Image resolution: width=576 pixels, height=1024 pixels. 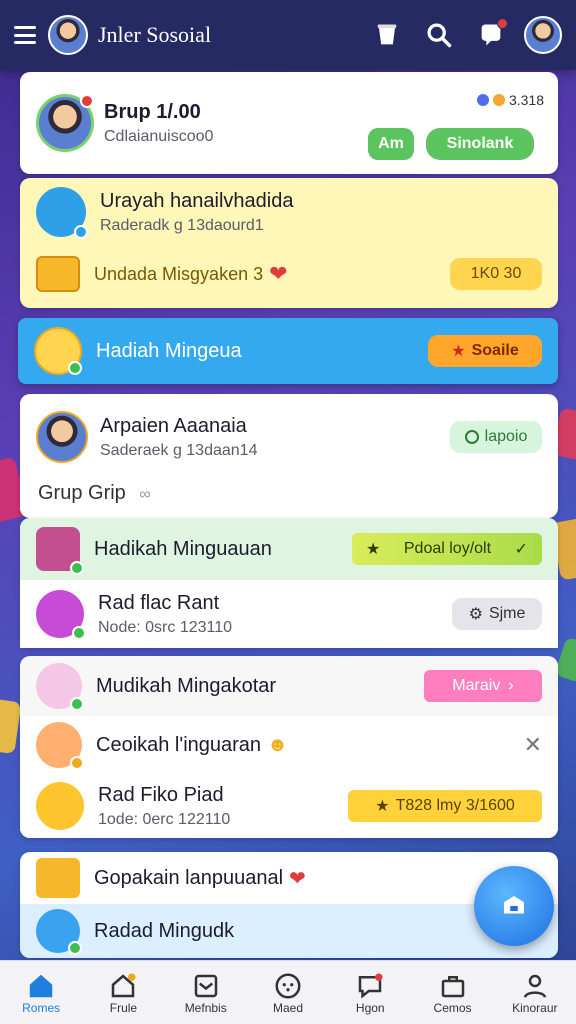 I want to click on document-icon, so click(x=60, y=687).